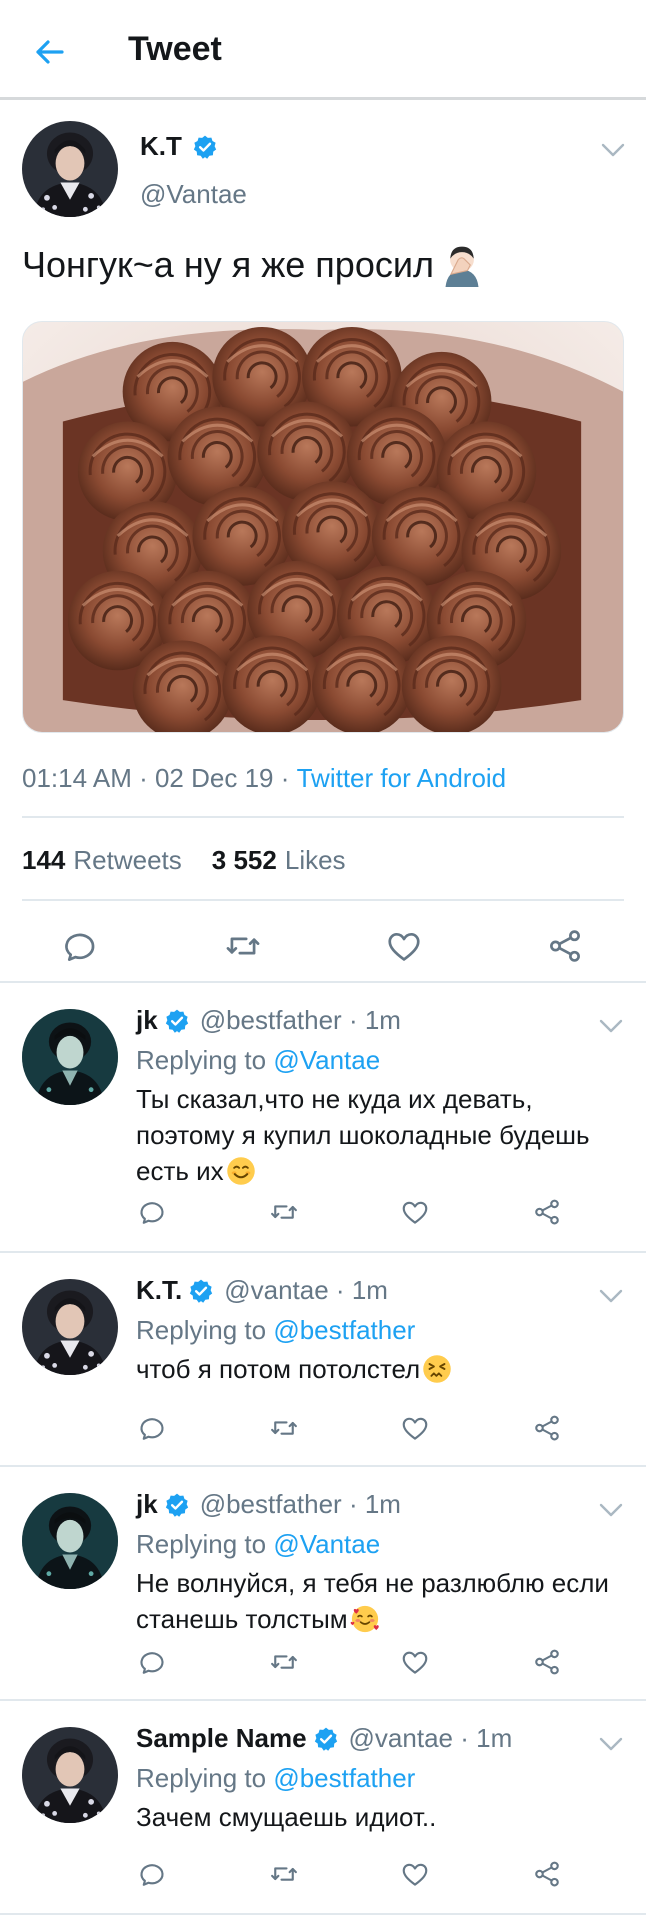 The width and height of the screenshot is (646, 1920). Describe the element at coordinates (228, 264) in the screenshot. I see `tweet-text: Чонгук~а ну я же просил` at that location.